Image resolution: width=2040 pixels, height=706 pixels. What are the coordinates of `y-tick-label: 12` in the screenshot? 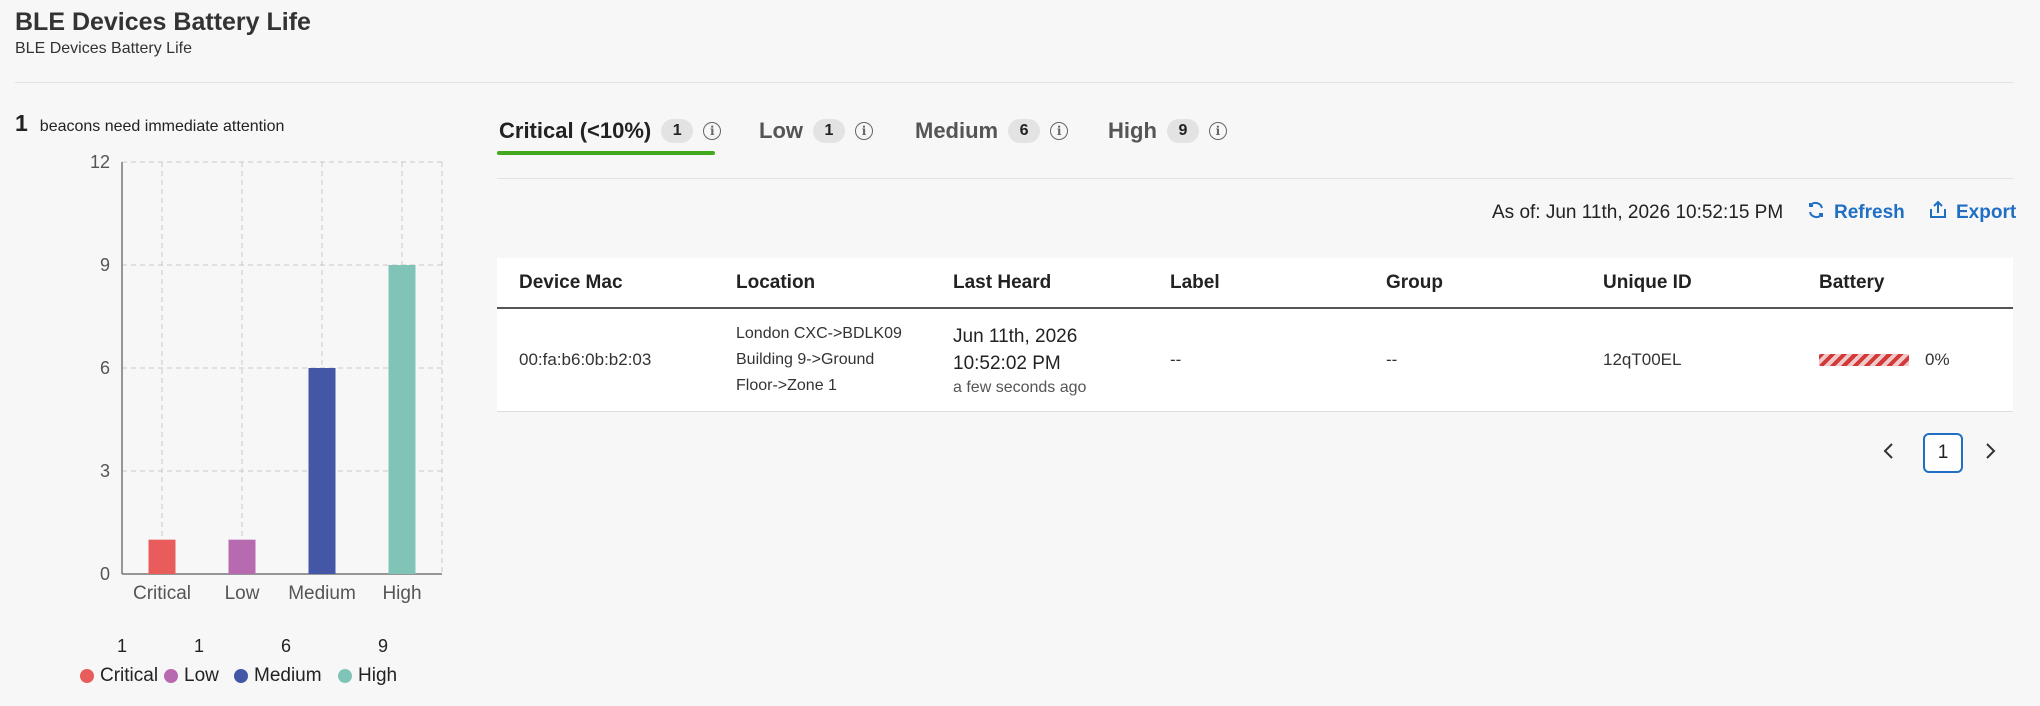 It's located at (100, 162).